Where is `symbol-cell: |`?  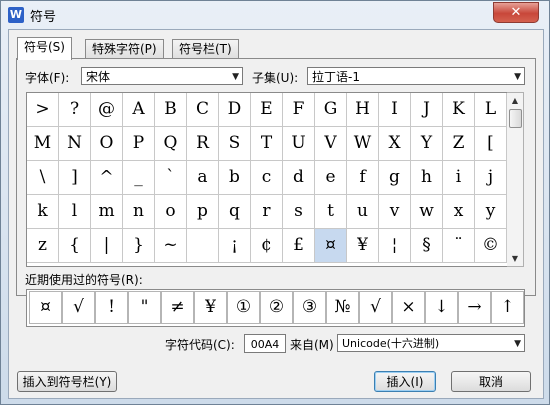
symbol-cell: | is located at coordinates (107, 246).